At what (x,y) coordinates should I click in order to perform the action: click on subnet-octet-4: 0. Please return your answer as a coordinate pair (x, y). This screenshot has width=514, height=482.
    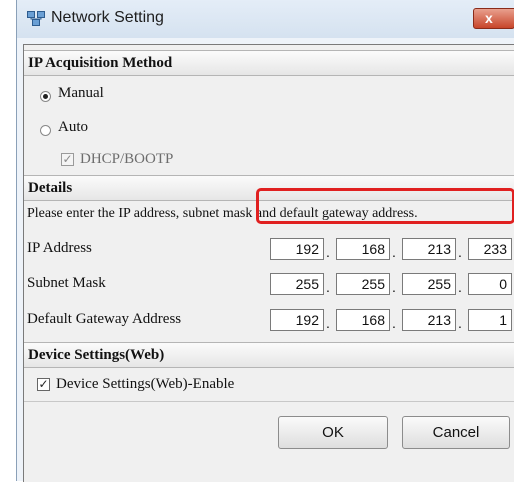
    Looking at the image, I should click on (490, 284).